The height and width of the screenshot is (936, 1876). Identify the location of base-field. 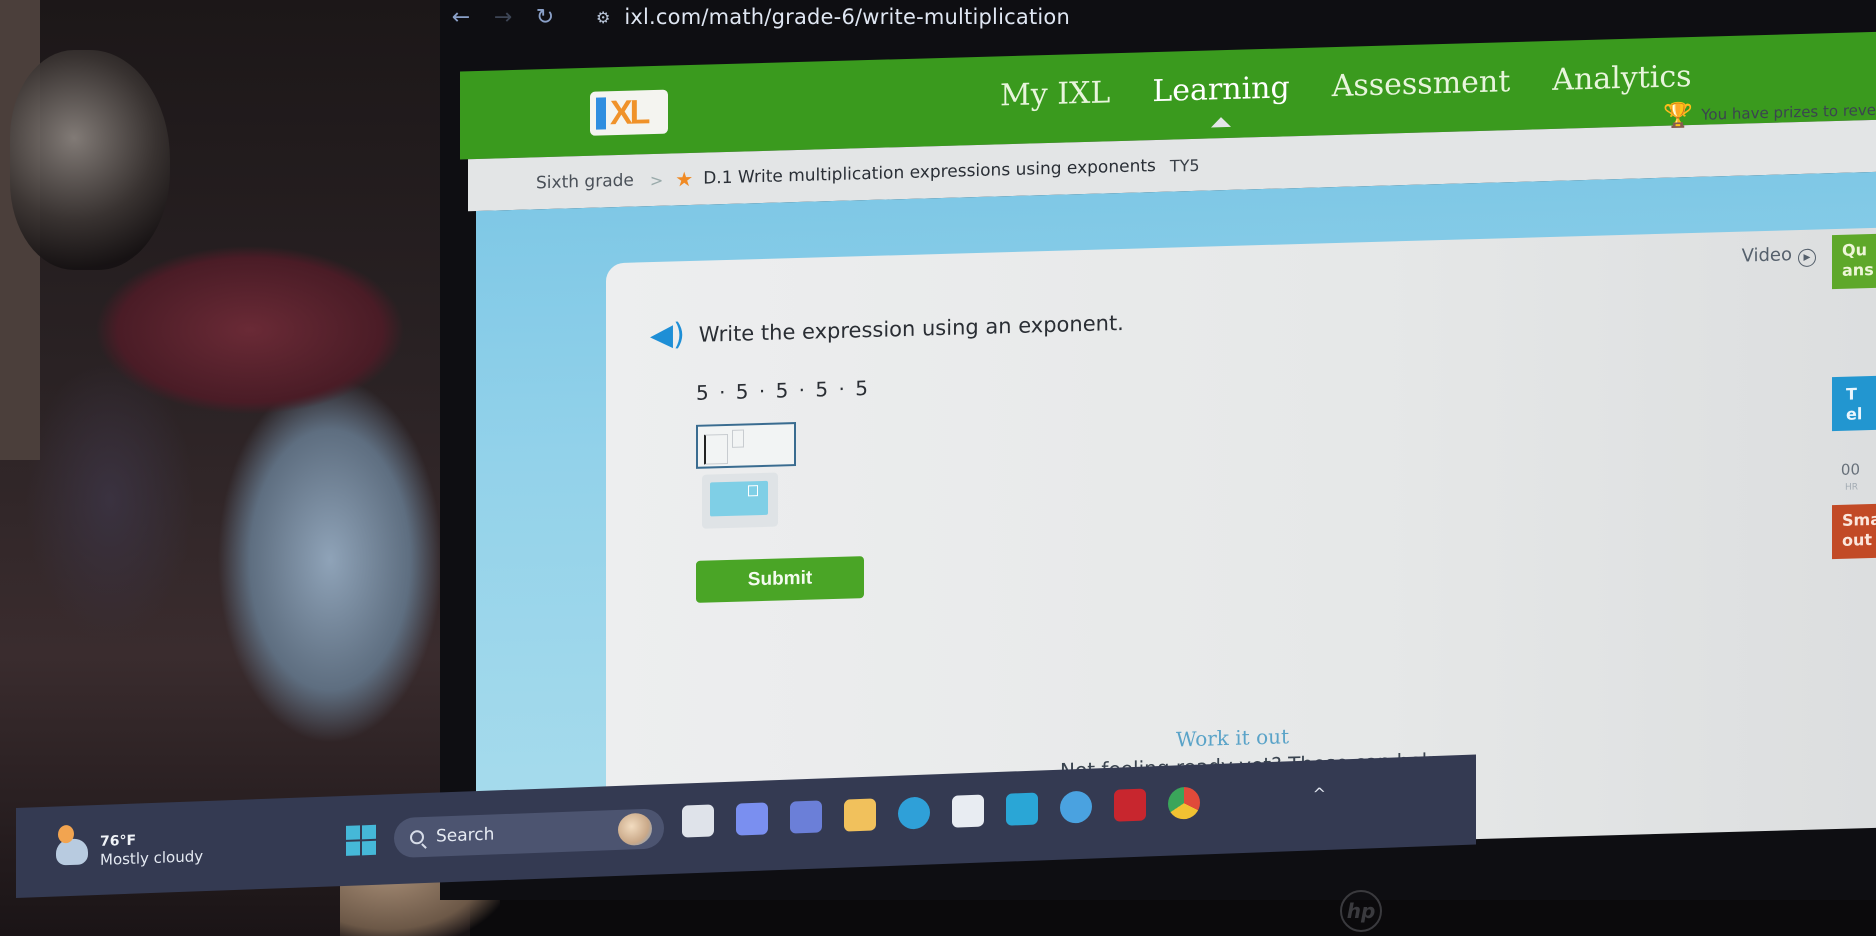
(716, 449).